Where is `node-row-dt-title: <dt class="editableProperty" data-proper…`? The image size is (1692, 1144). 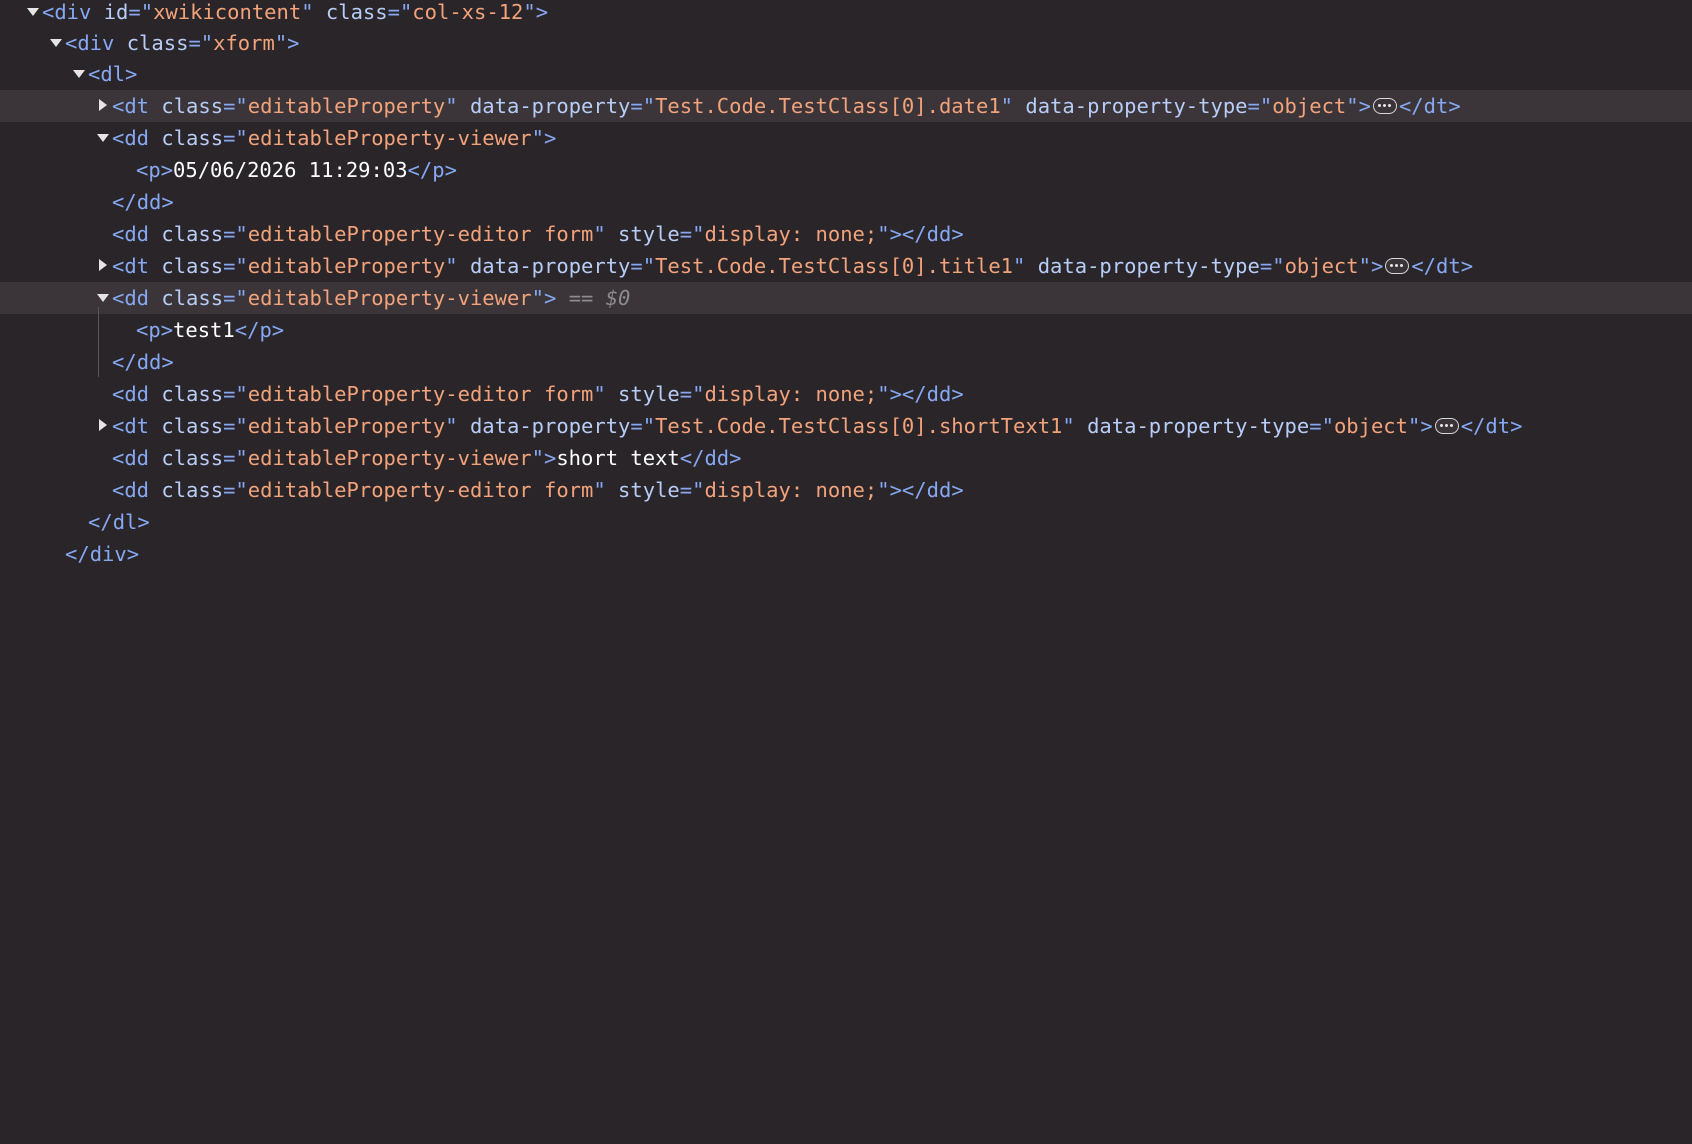
node-row-dt-title: <dt class="editableProperty" data-proper… is located at coordinates (846, 266).